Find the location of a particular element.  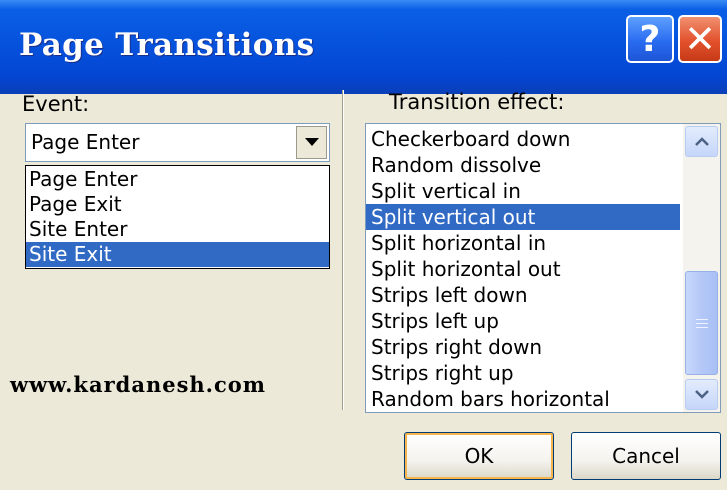

event-label: Event: is located at coordinates (56, 104).